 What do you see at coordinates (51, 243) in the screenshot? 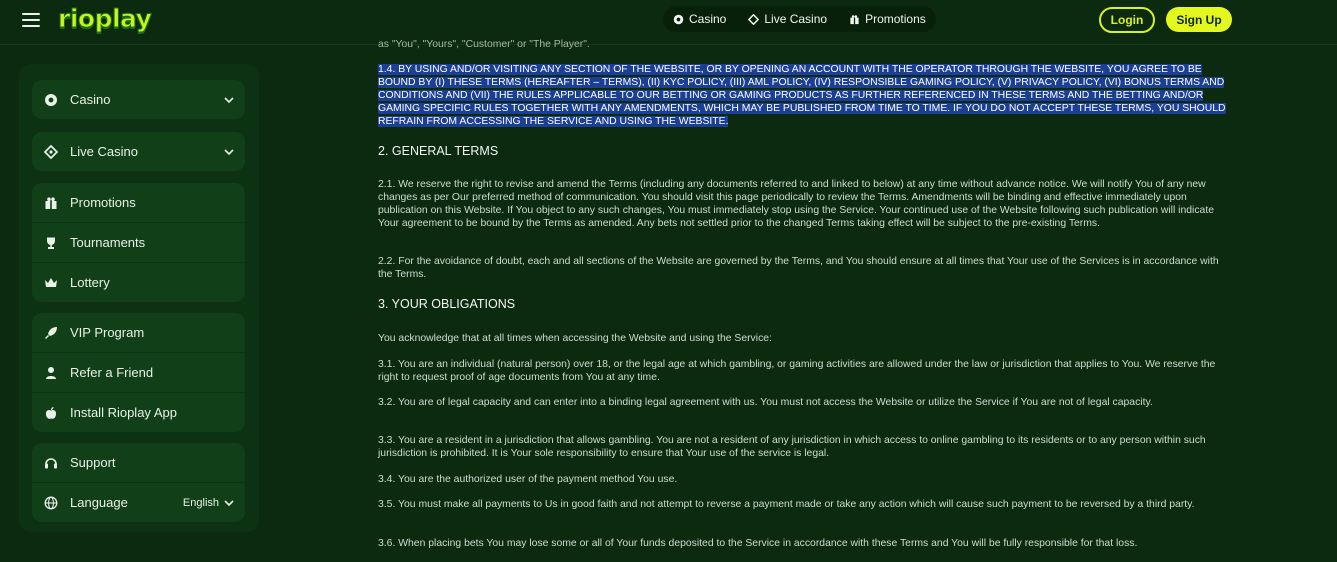
I see `trophy-icon` at bounding box center [51, 243].